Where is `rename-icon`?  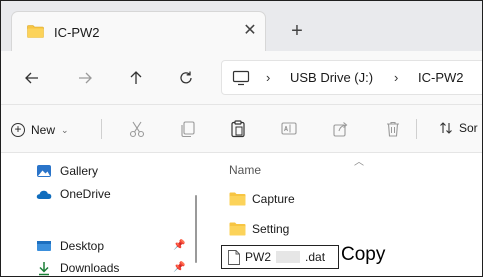 rename-icon is located at coordinates (289, 129).